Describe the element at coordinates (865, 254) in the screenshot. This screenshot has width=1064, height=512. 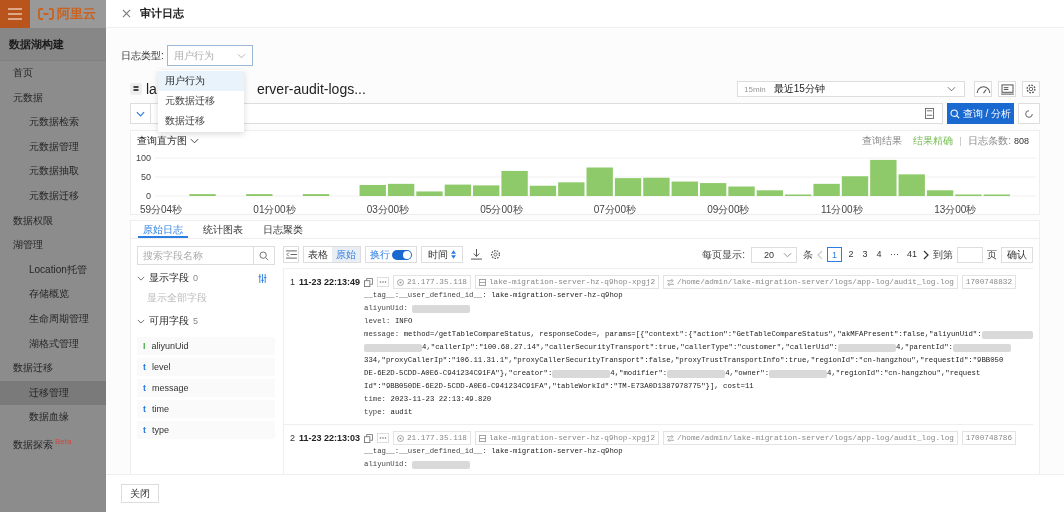
I see `page-link: 3` at that location.